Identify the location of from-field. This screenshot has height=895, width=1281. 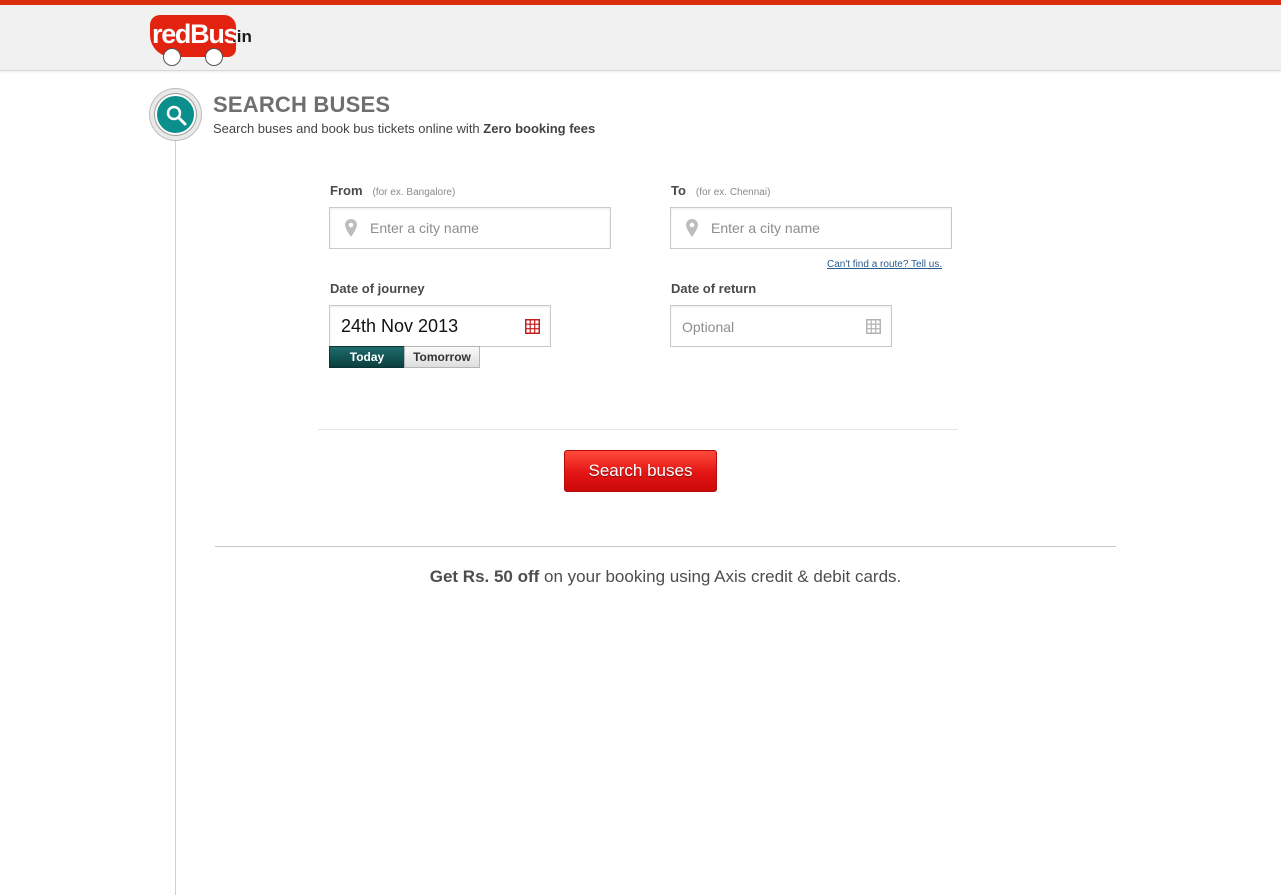
(470, 228).